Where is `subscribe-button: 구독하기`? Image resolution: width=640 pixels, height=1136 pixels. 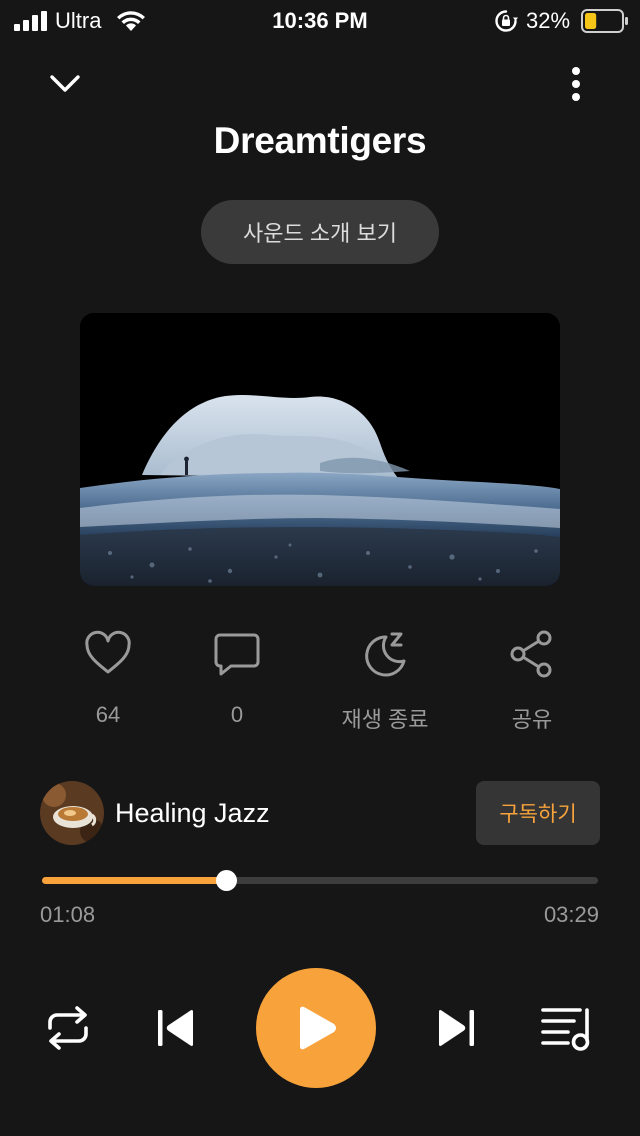
subscribe-button: 구독하기 is located at coordinates (538, 813).